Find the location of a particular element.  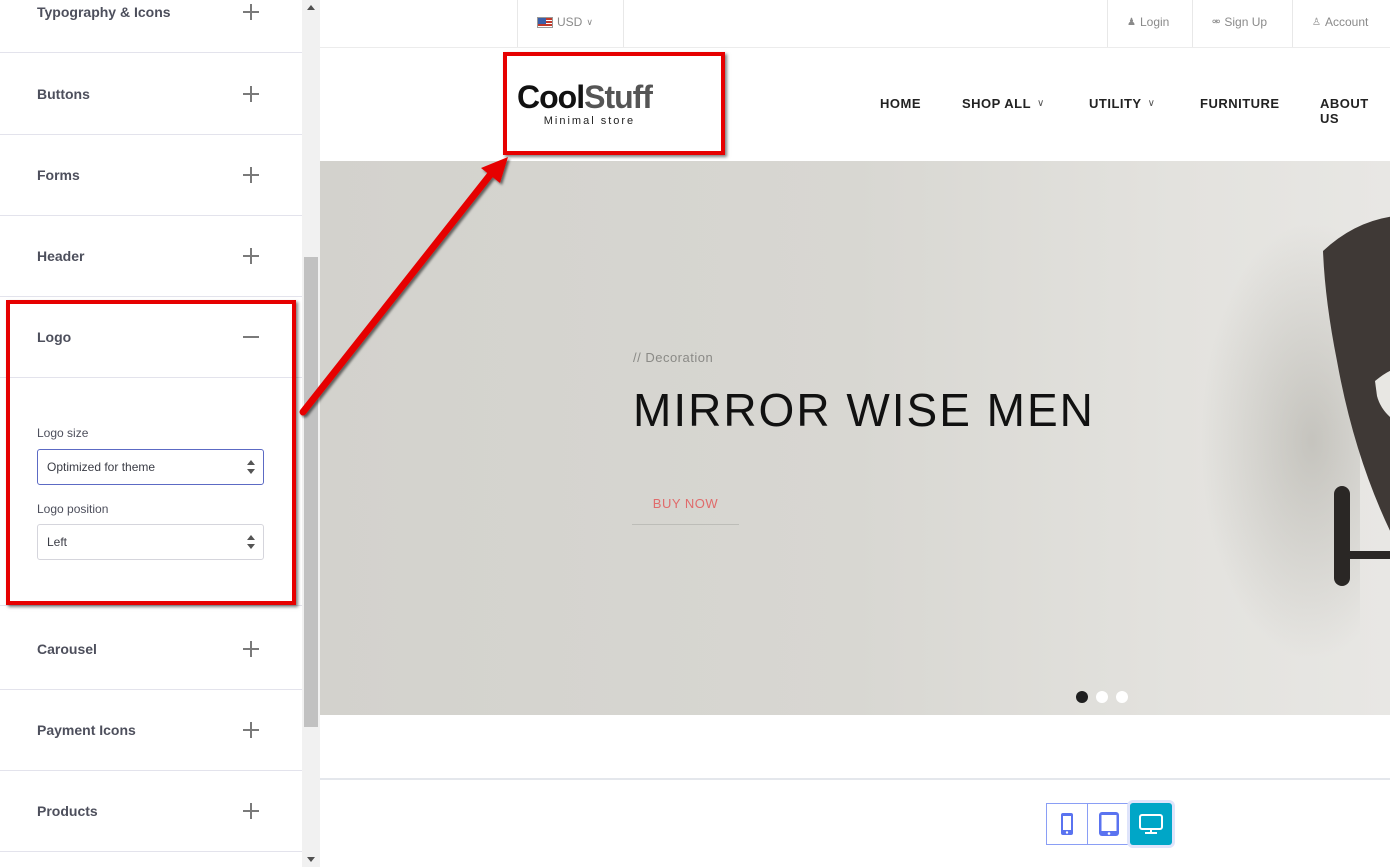

nav-furniture: FURNITURE is located at coordinates (1240, 103).